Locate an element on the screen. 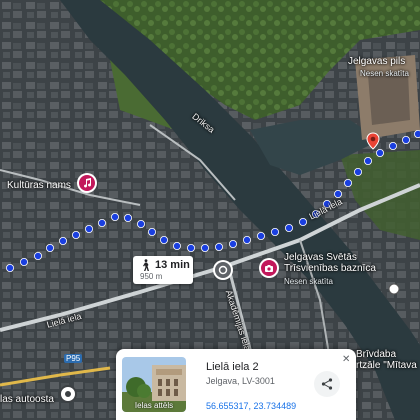  music-icon is located at coordinates (87, 183).